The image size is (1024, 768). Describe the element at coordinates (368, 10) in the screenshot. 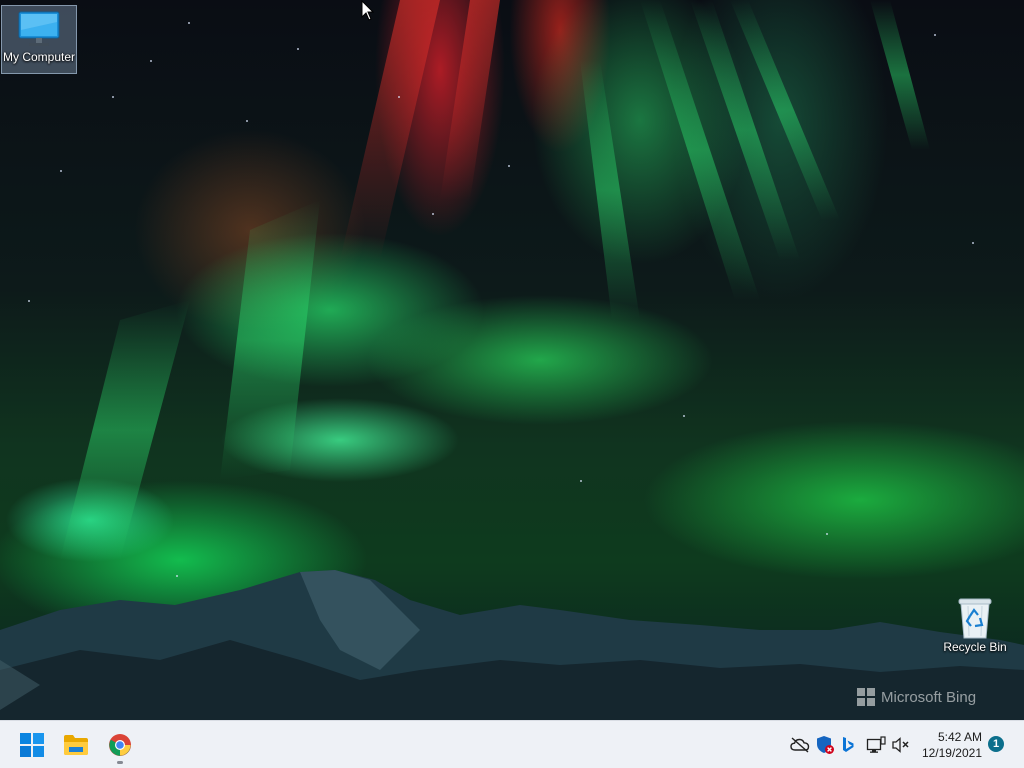

I see `mouse-cursor-icon` at that location.